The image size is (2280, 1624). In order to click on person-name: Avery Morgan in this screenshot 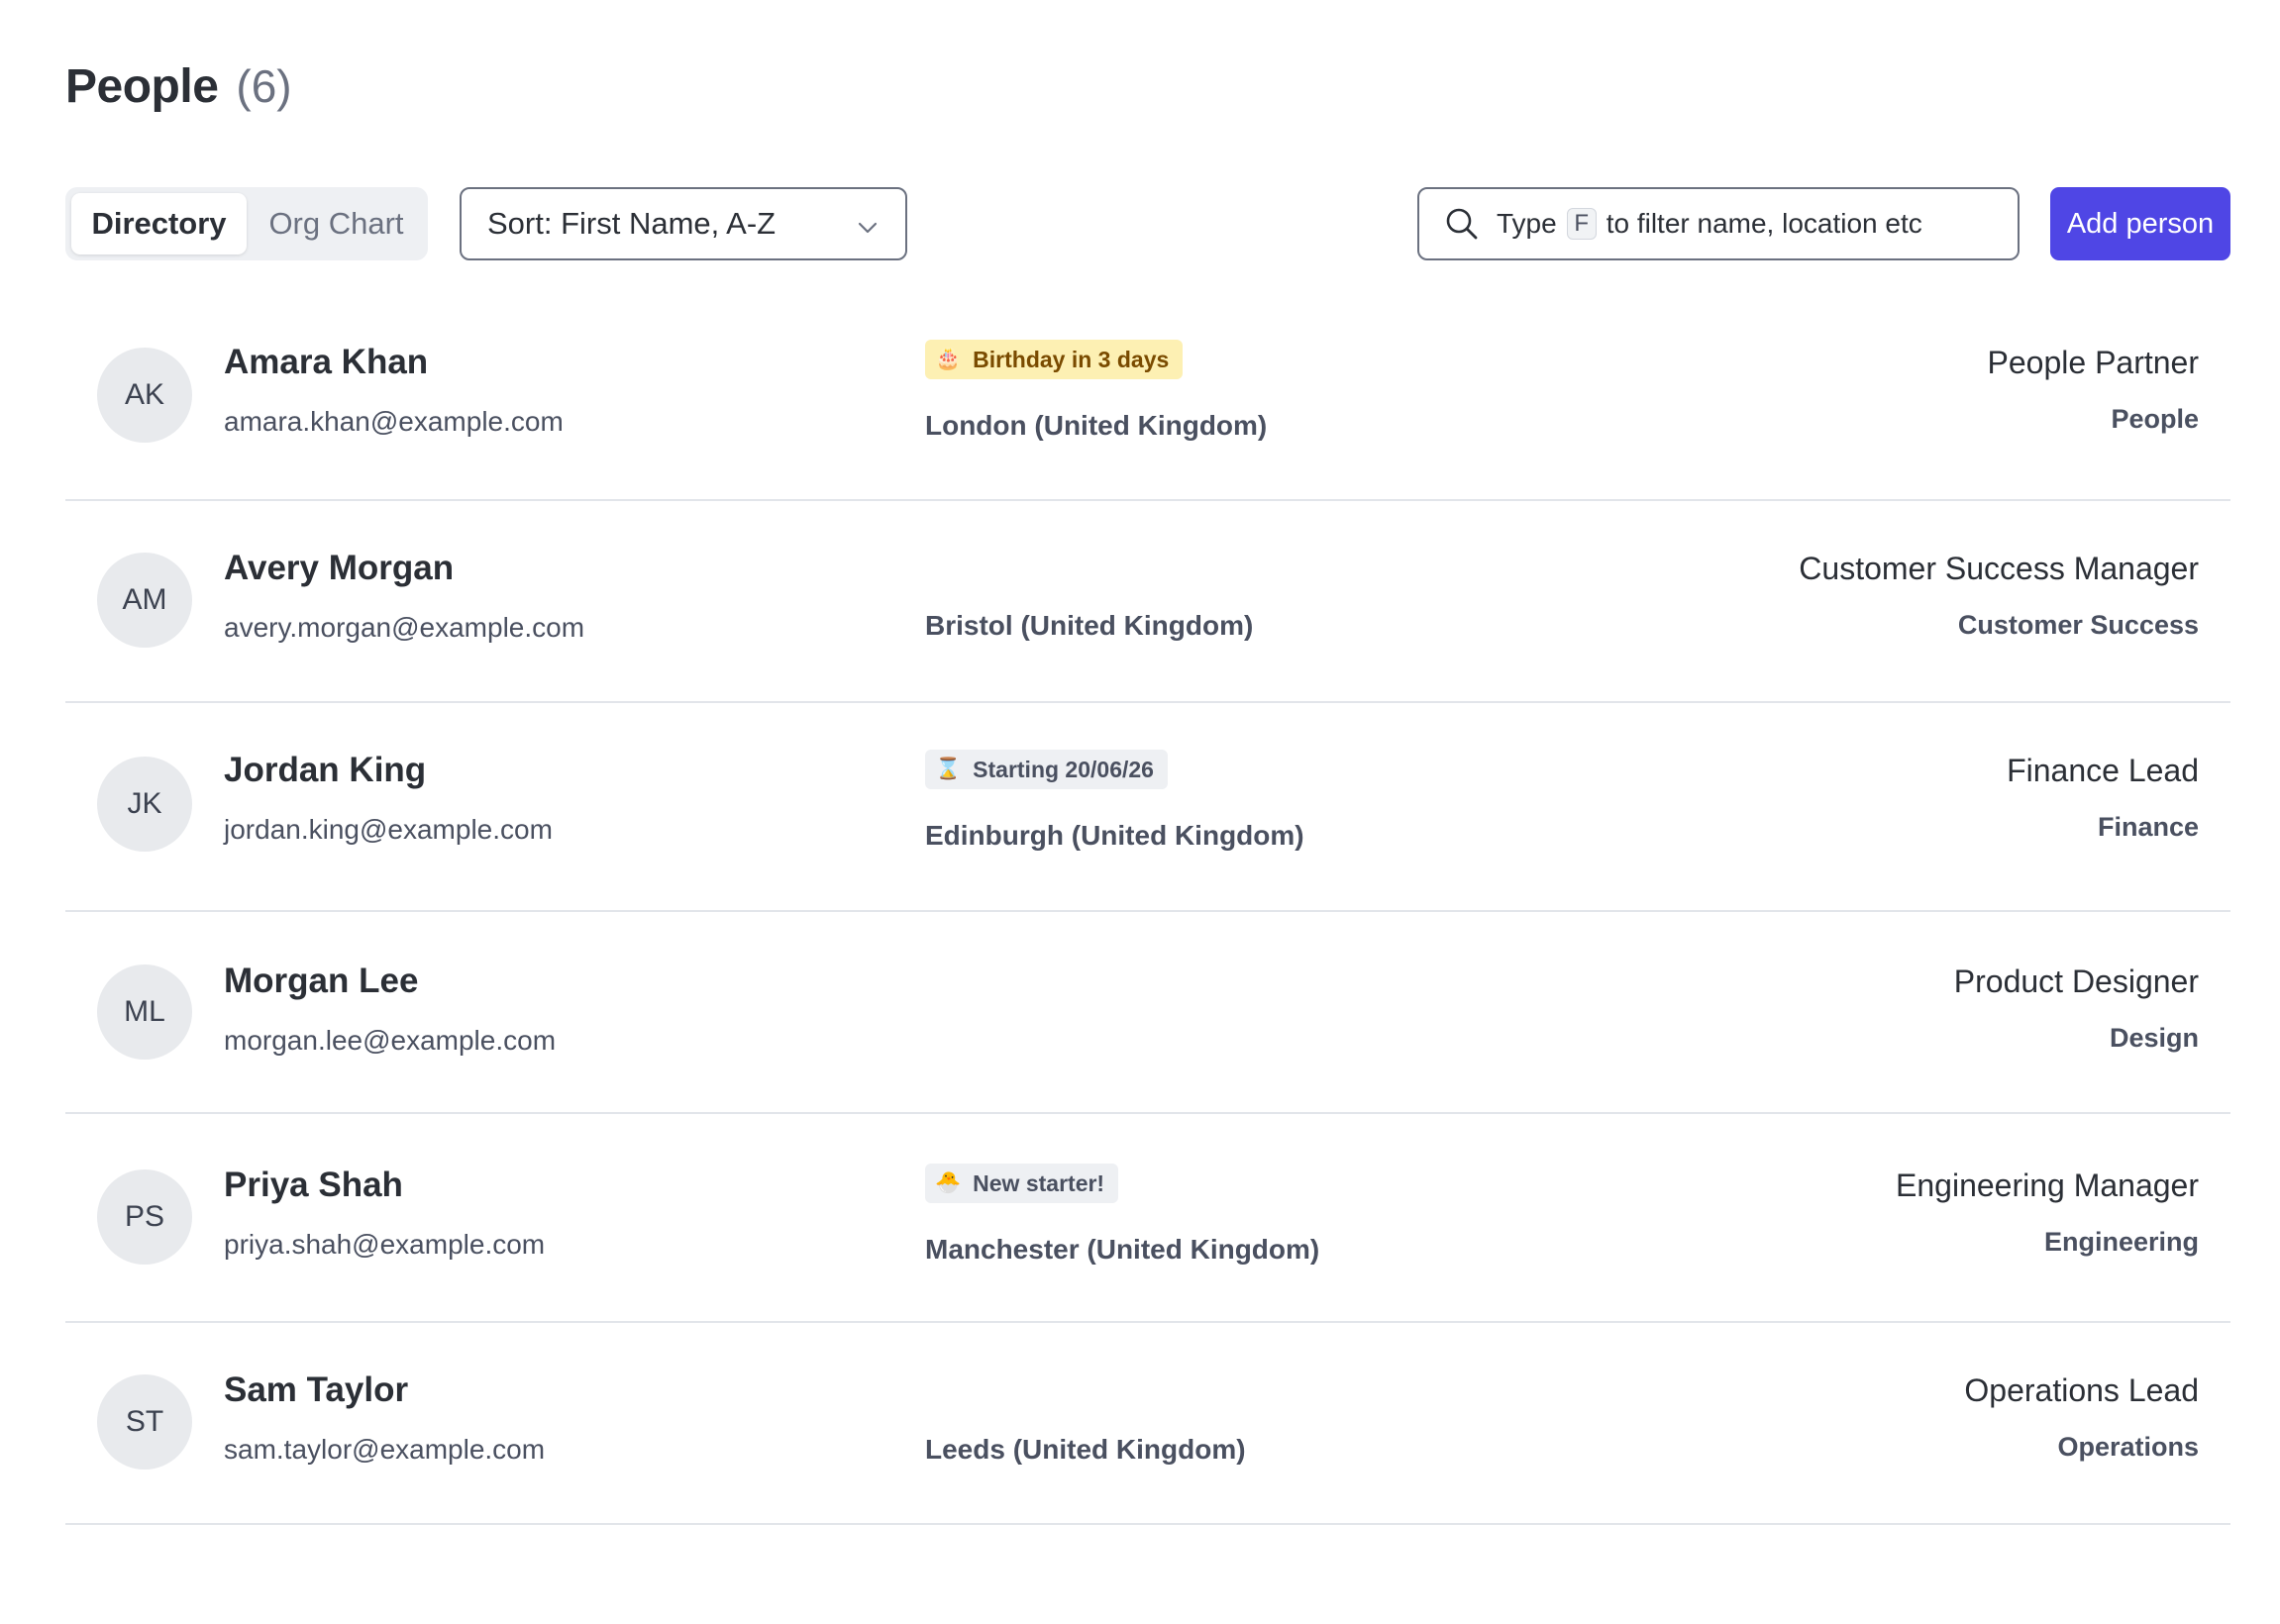, I will do `click(339, 568)`.